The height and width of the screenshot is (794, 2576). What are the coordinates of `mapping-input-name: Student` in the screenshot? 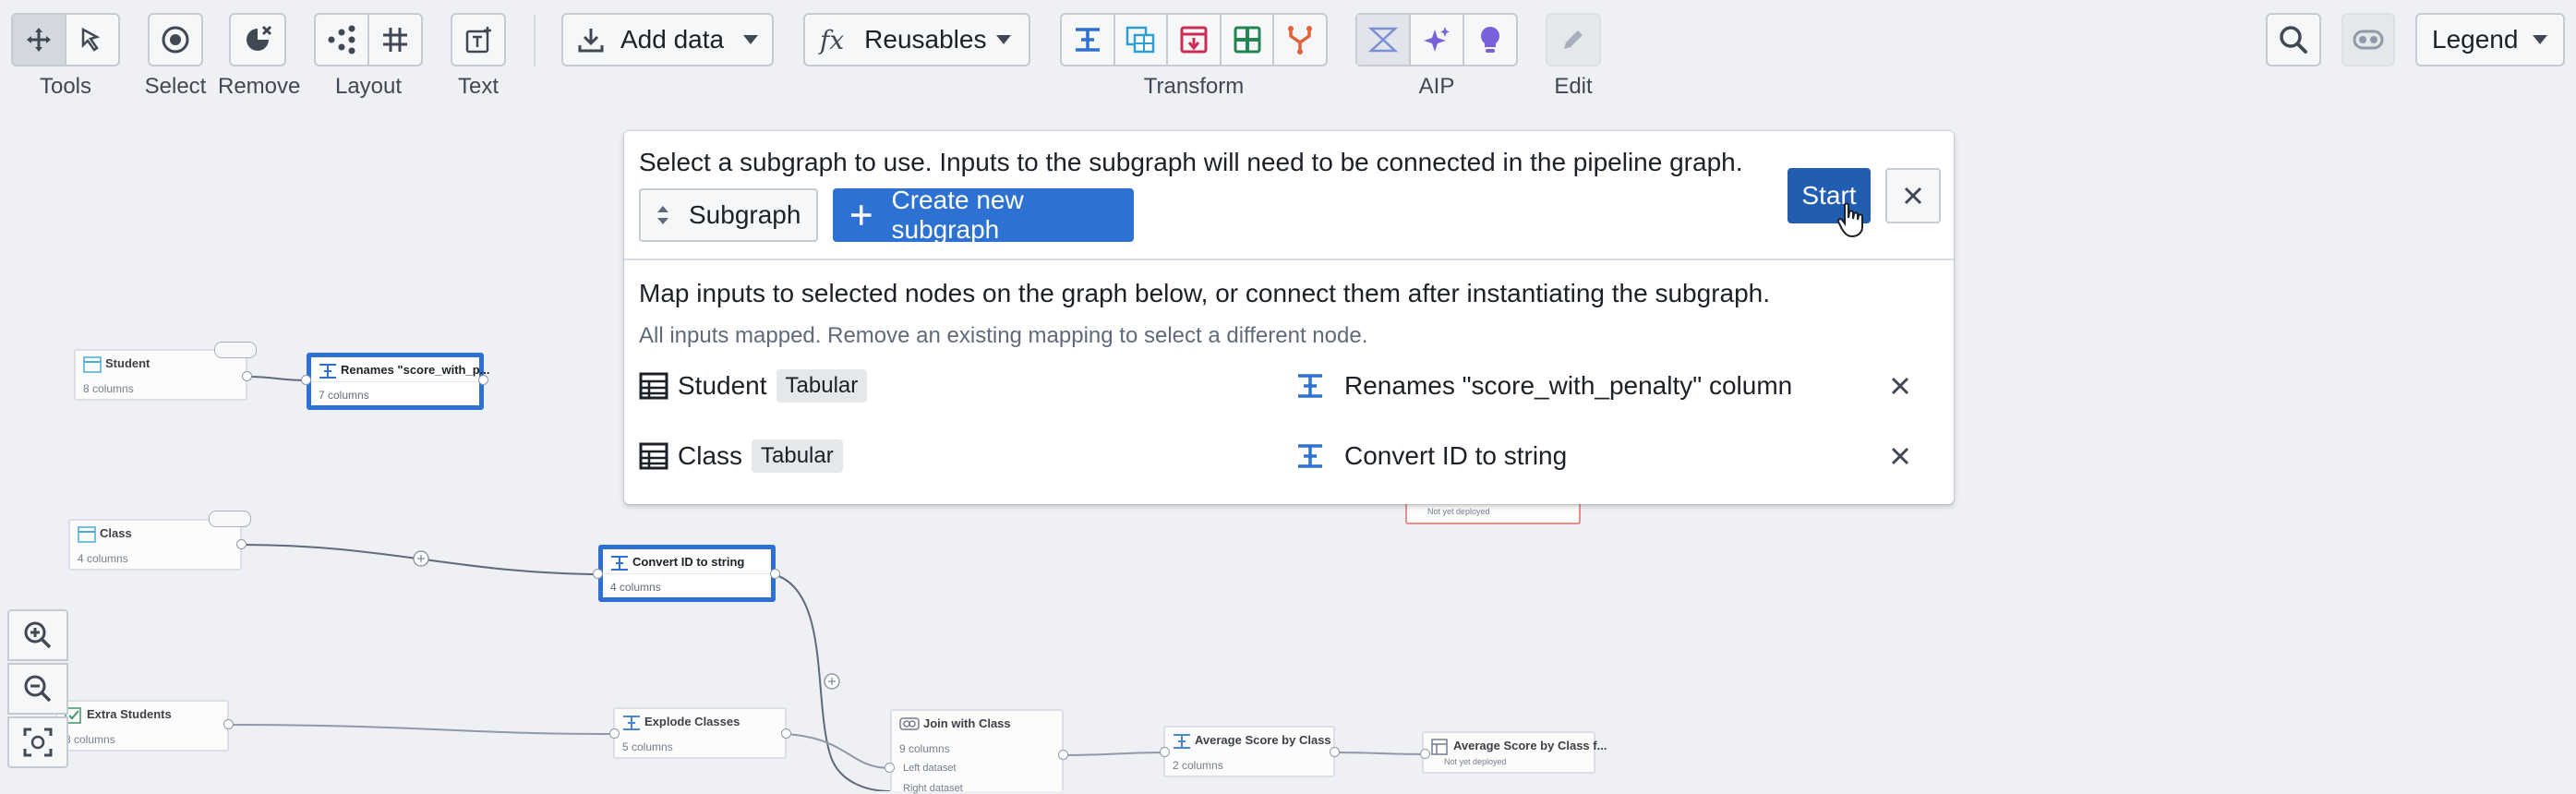 It's located at (722, 385).